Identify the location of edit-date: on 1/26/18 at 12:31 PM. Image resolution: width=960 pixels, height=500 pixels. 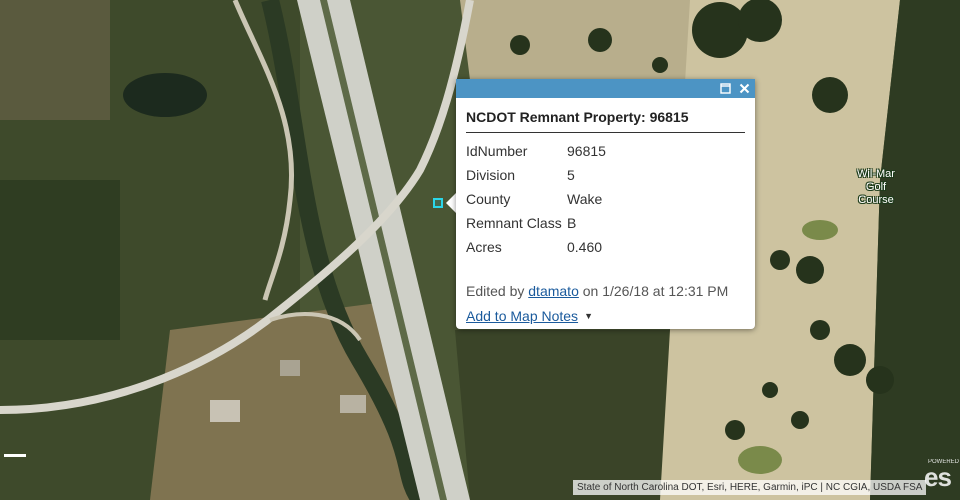
(655, 291).